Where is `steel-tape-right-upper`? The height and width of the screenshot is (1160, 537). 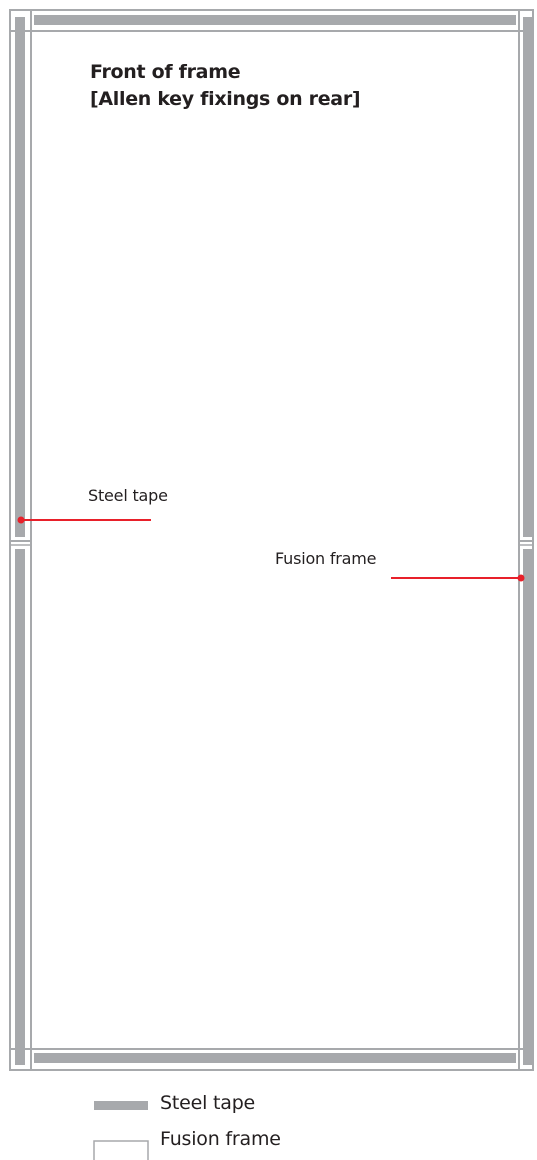
steel-tape-right-upper is located at coordinates (528, 277).